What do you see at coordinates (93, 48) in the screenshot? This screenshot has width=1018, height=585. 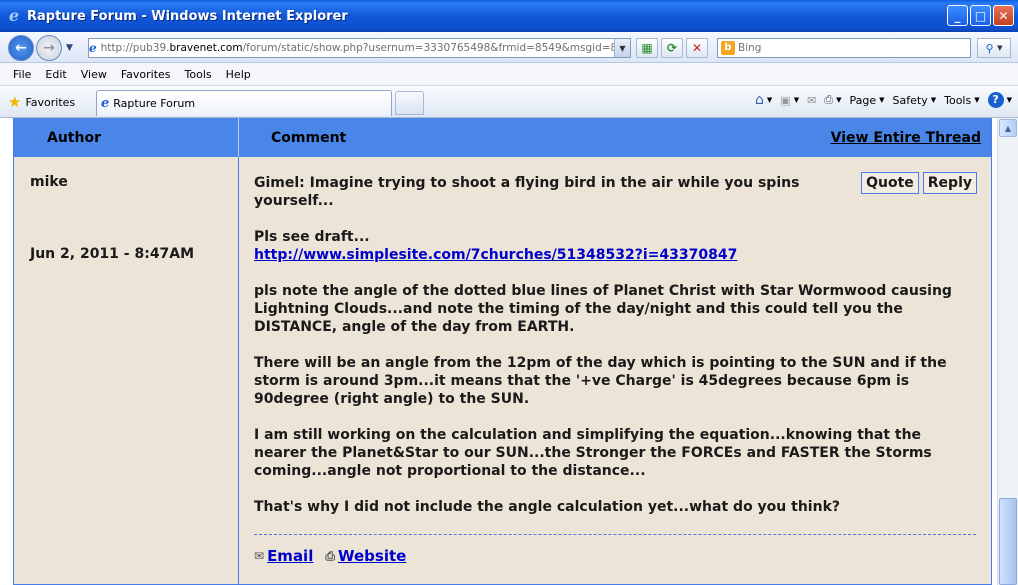 I see `page-icon: e` at bounding box center [93, 48].